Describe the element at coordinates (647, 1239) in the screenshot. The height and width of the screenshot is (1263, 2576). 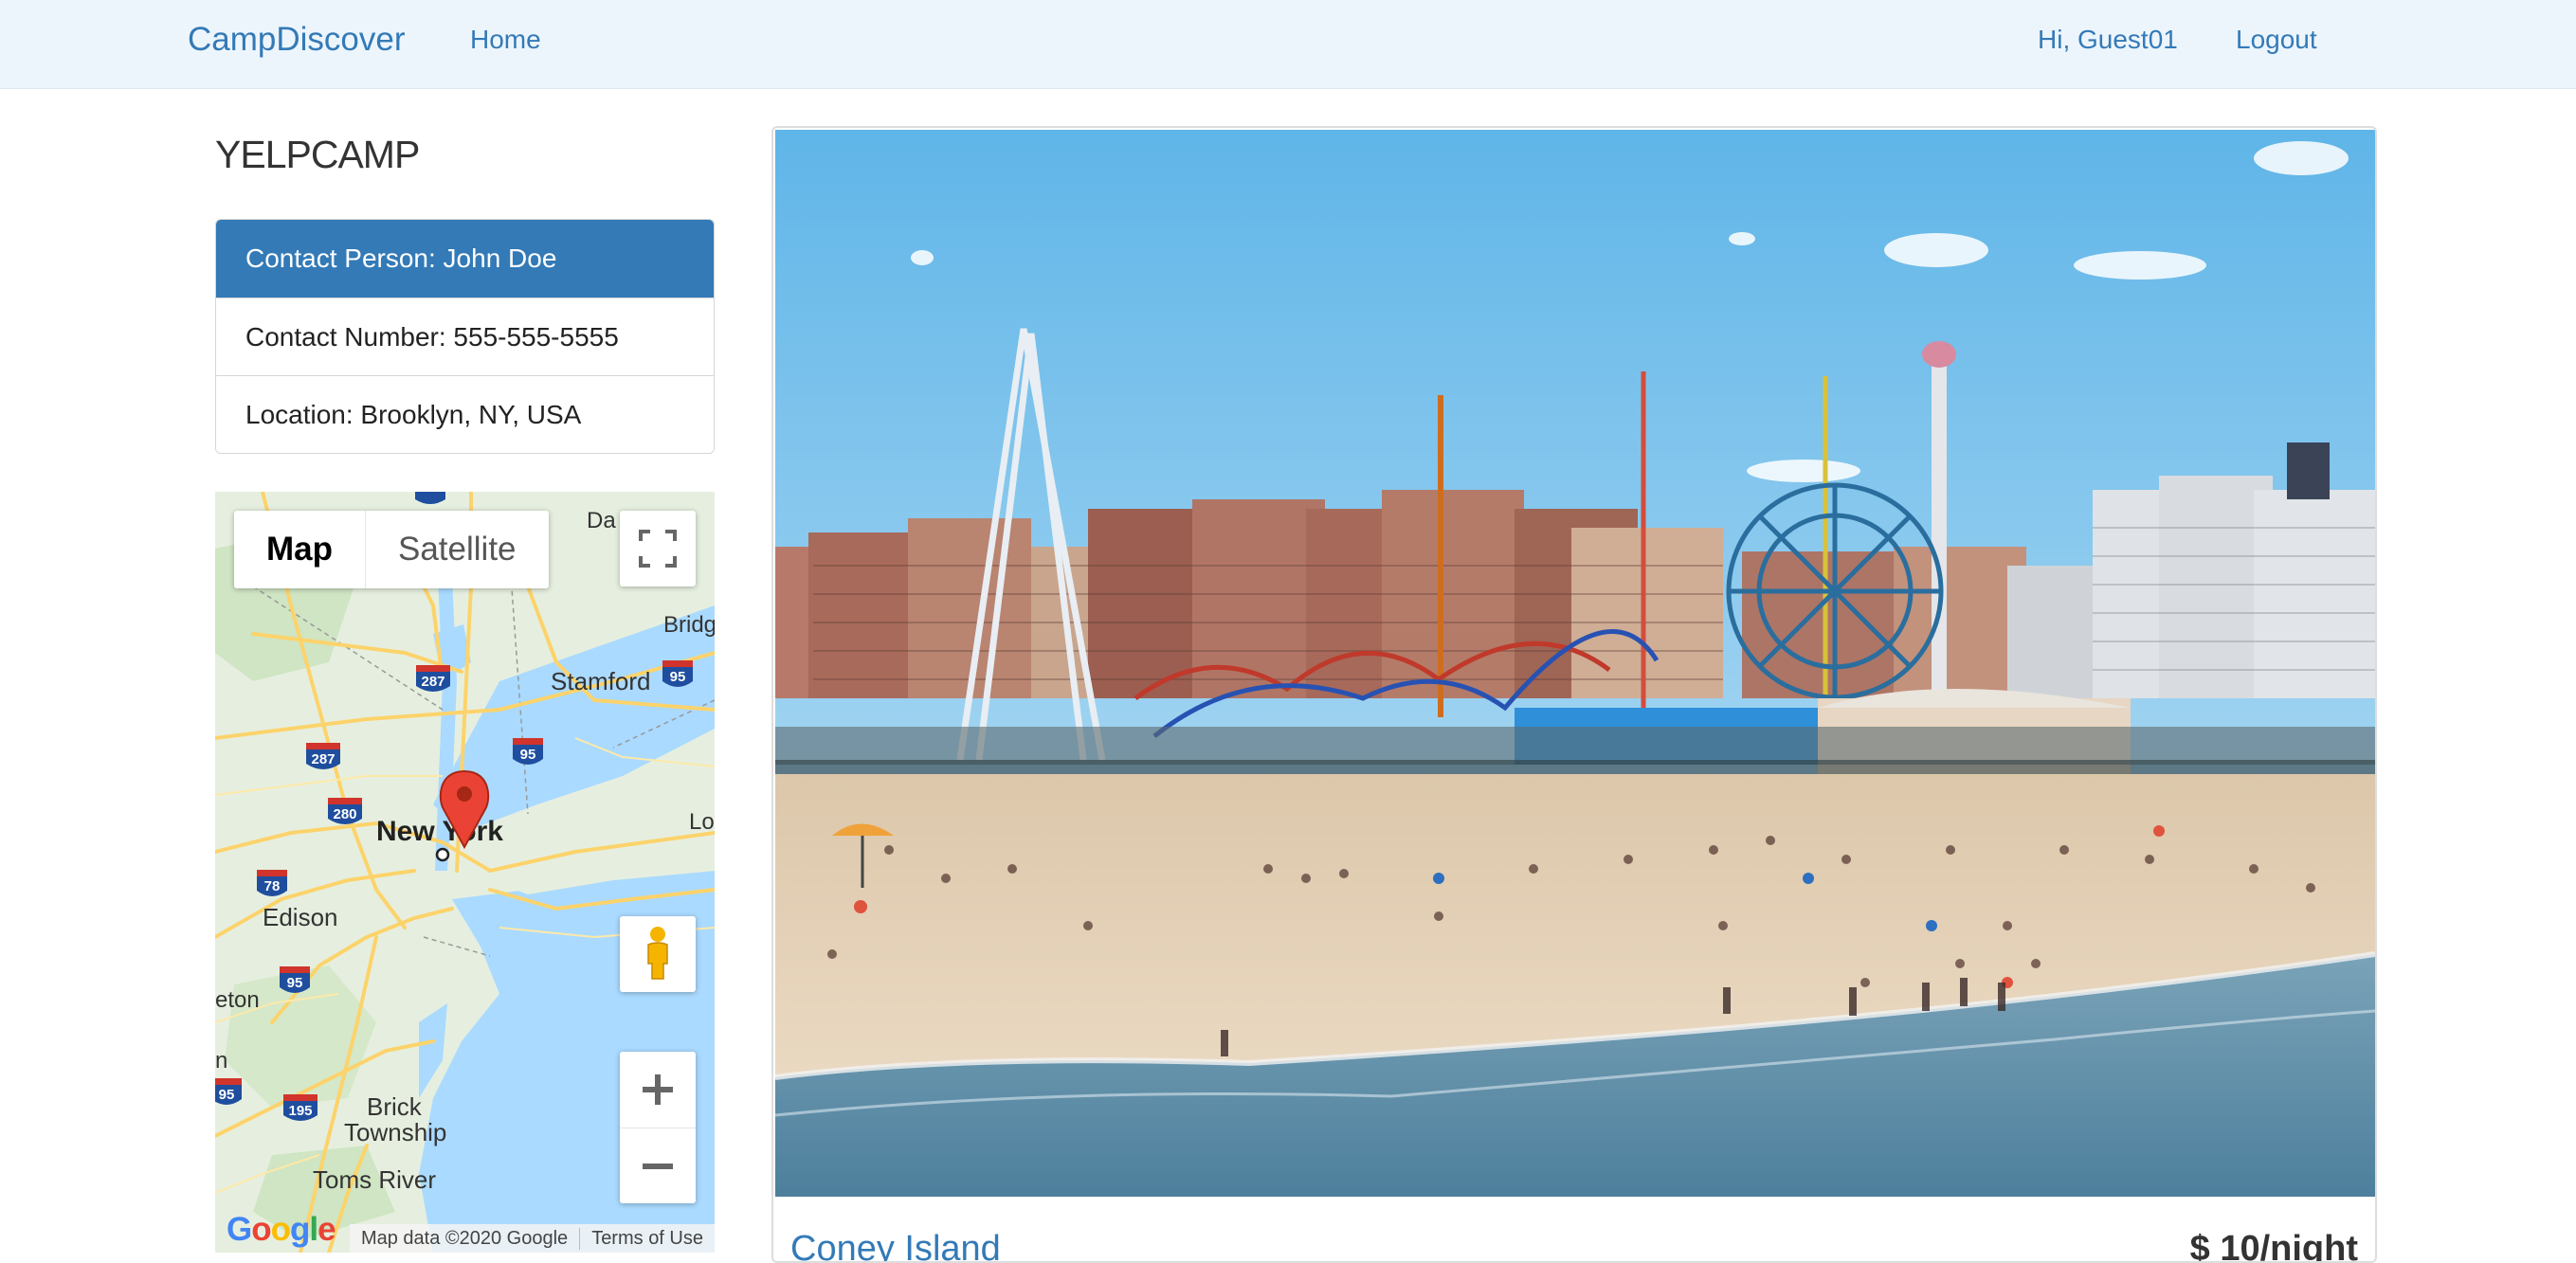
I see `terms-of-use-link: Terms of Use` at that location.